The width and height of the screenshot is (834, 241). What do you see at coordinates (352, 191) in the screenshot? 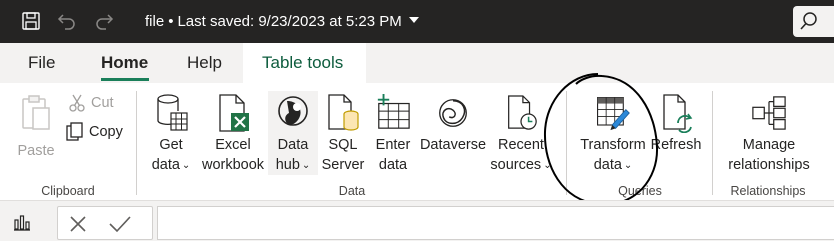
I see `data-group-label: Data` at bounding box center [352, 191].